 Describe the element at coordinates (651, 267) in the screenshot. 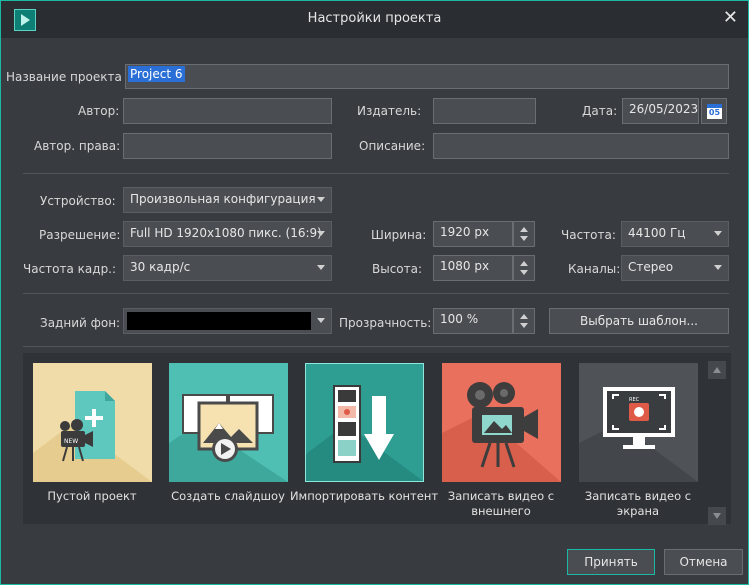

I see `channels-value: Стерео` at that location.